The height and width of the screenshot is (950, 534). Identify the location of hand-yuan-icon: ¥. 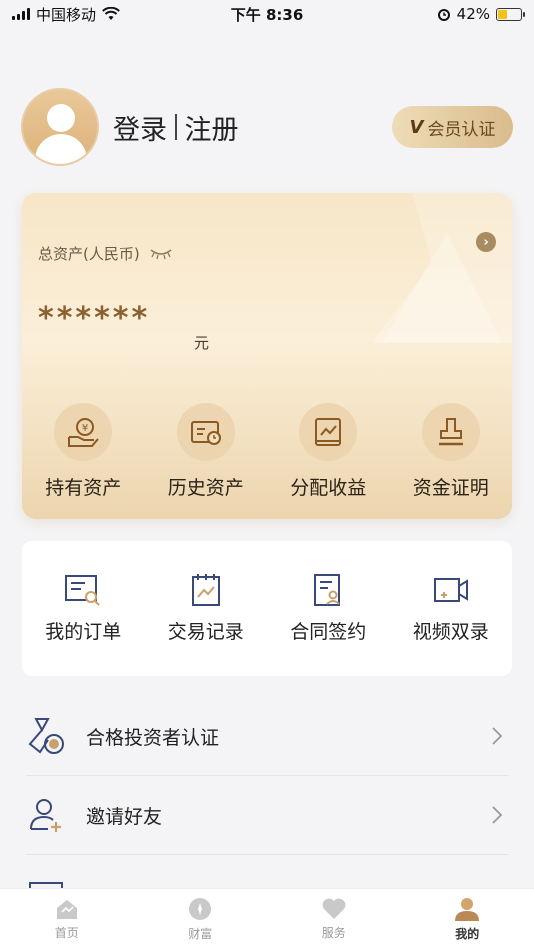
(83, 432).